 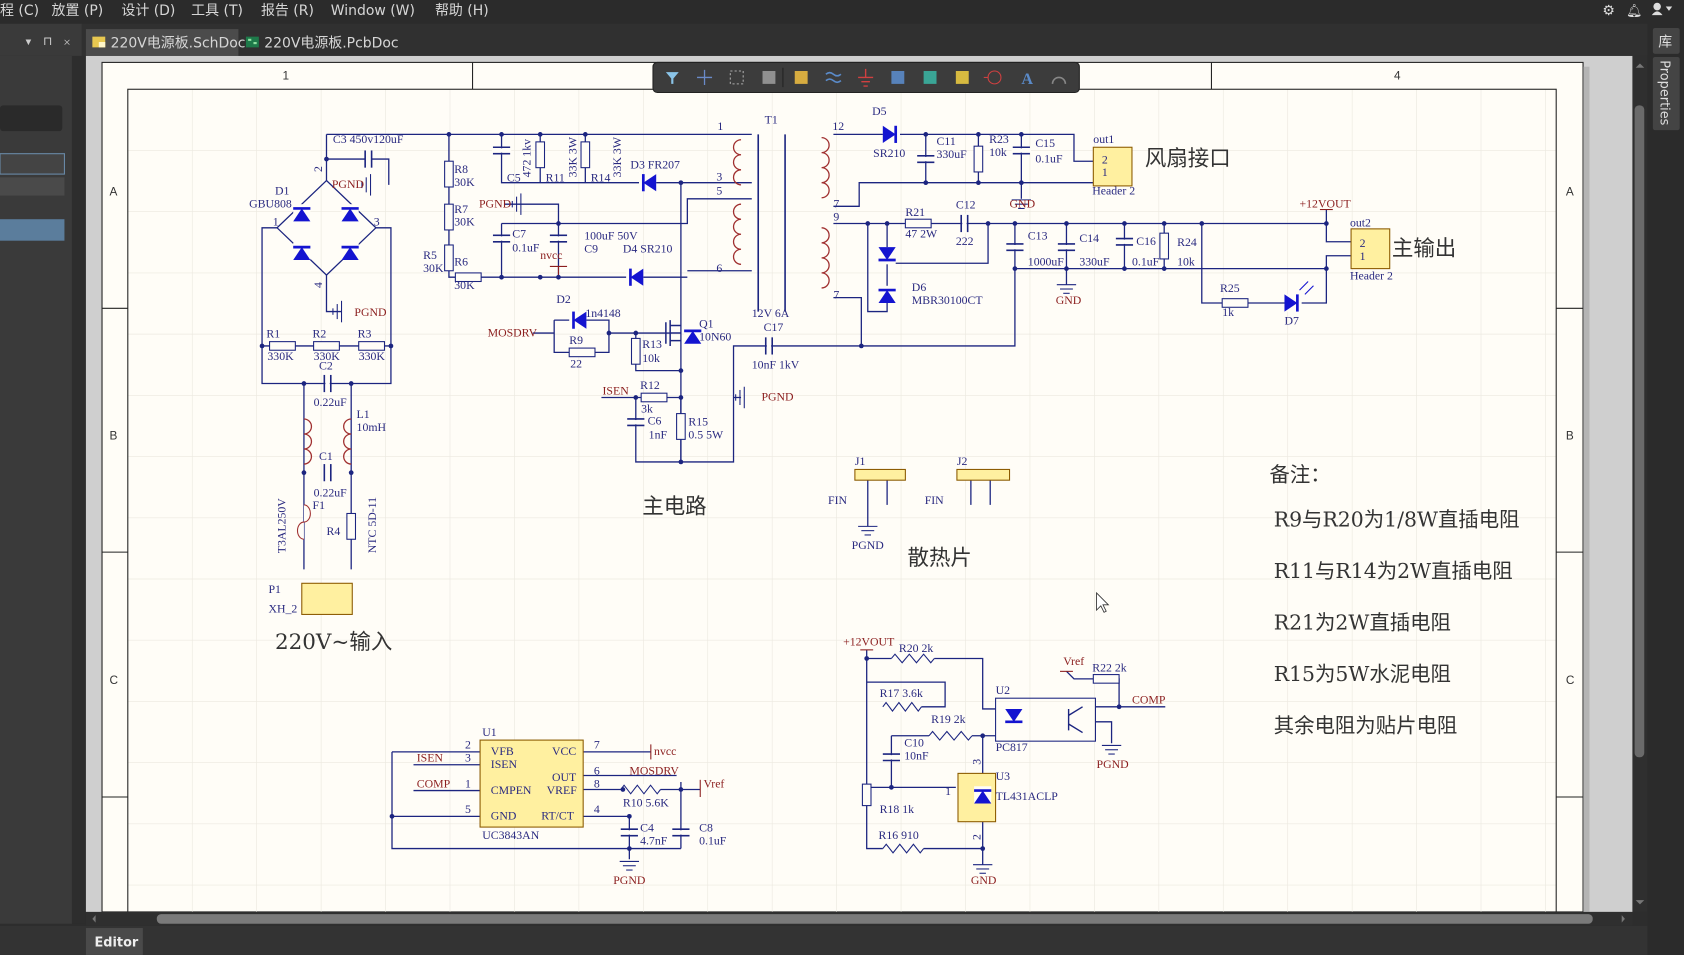 I want to click on label-f1v: T3AL250V, so click(x=282, y=526).